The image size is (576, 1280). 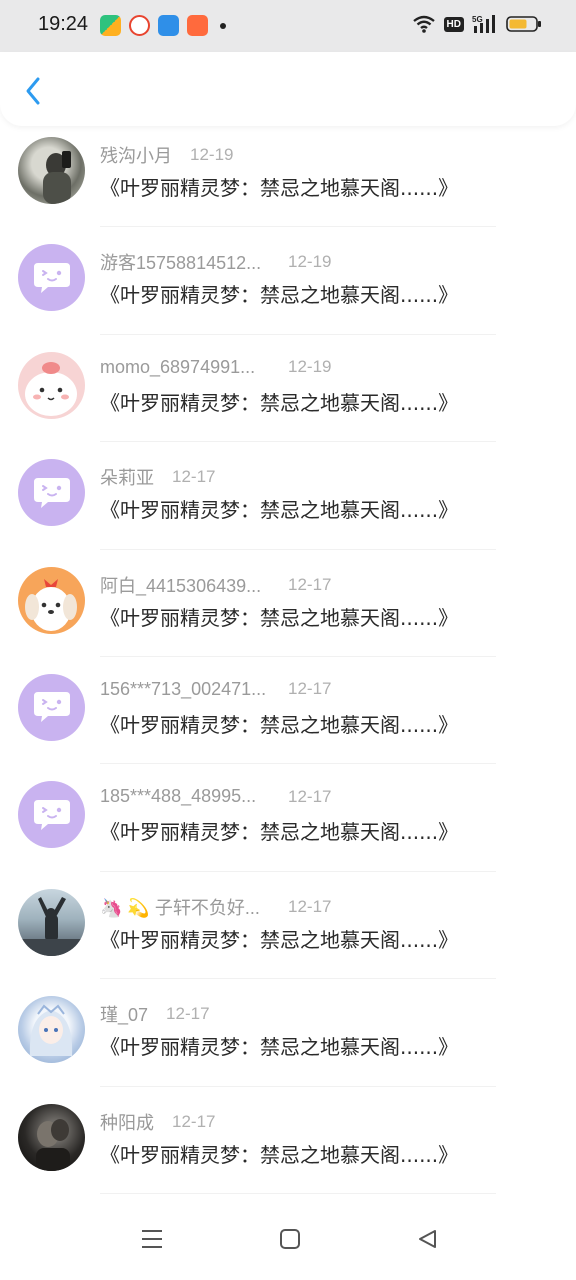 What do you see at coordinates (423, 24) in the screenshot?
I see `wifi-icon` at bounding box center [423, 24].